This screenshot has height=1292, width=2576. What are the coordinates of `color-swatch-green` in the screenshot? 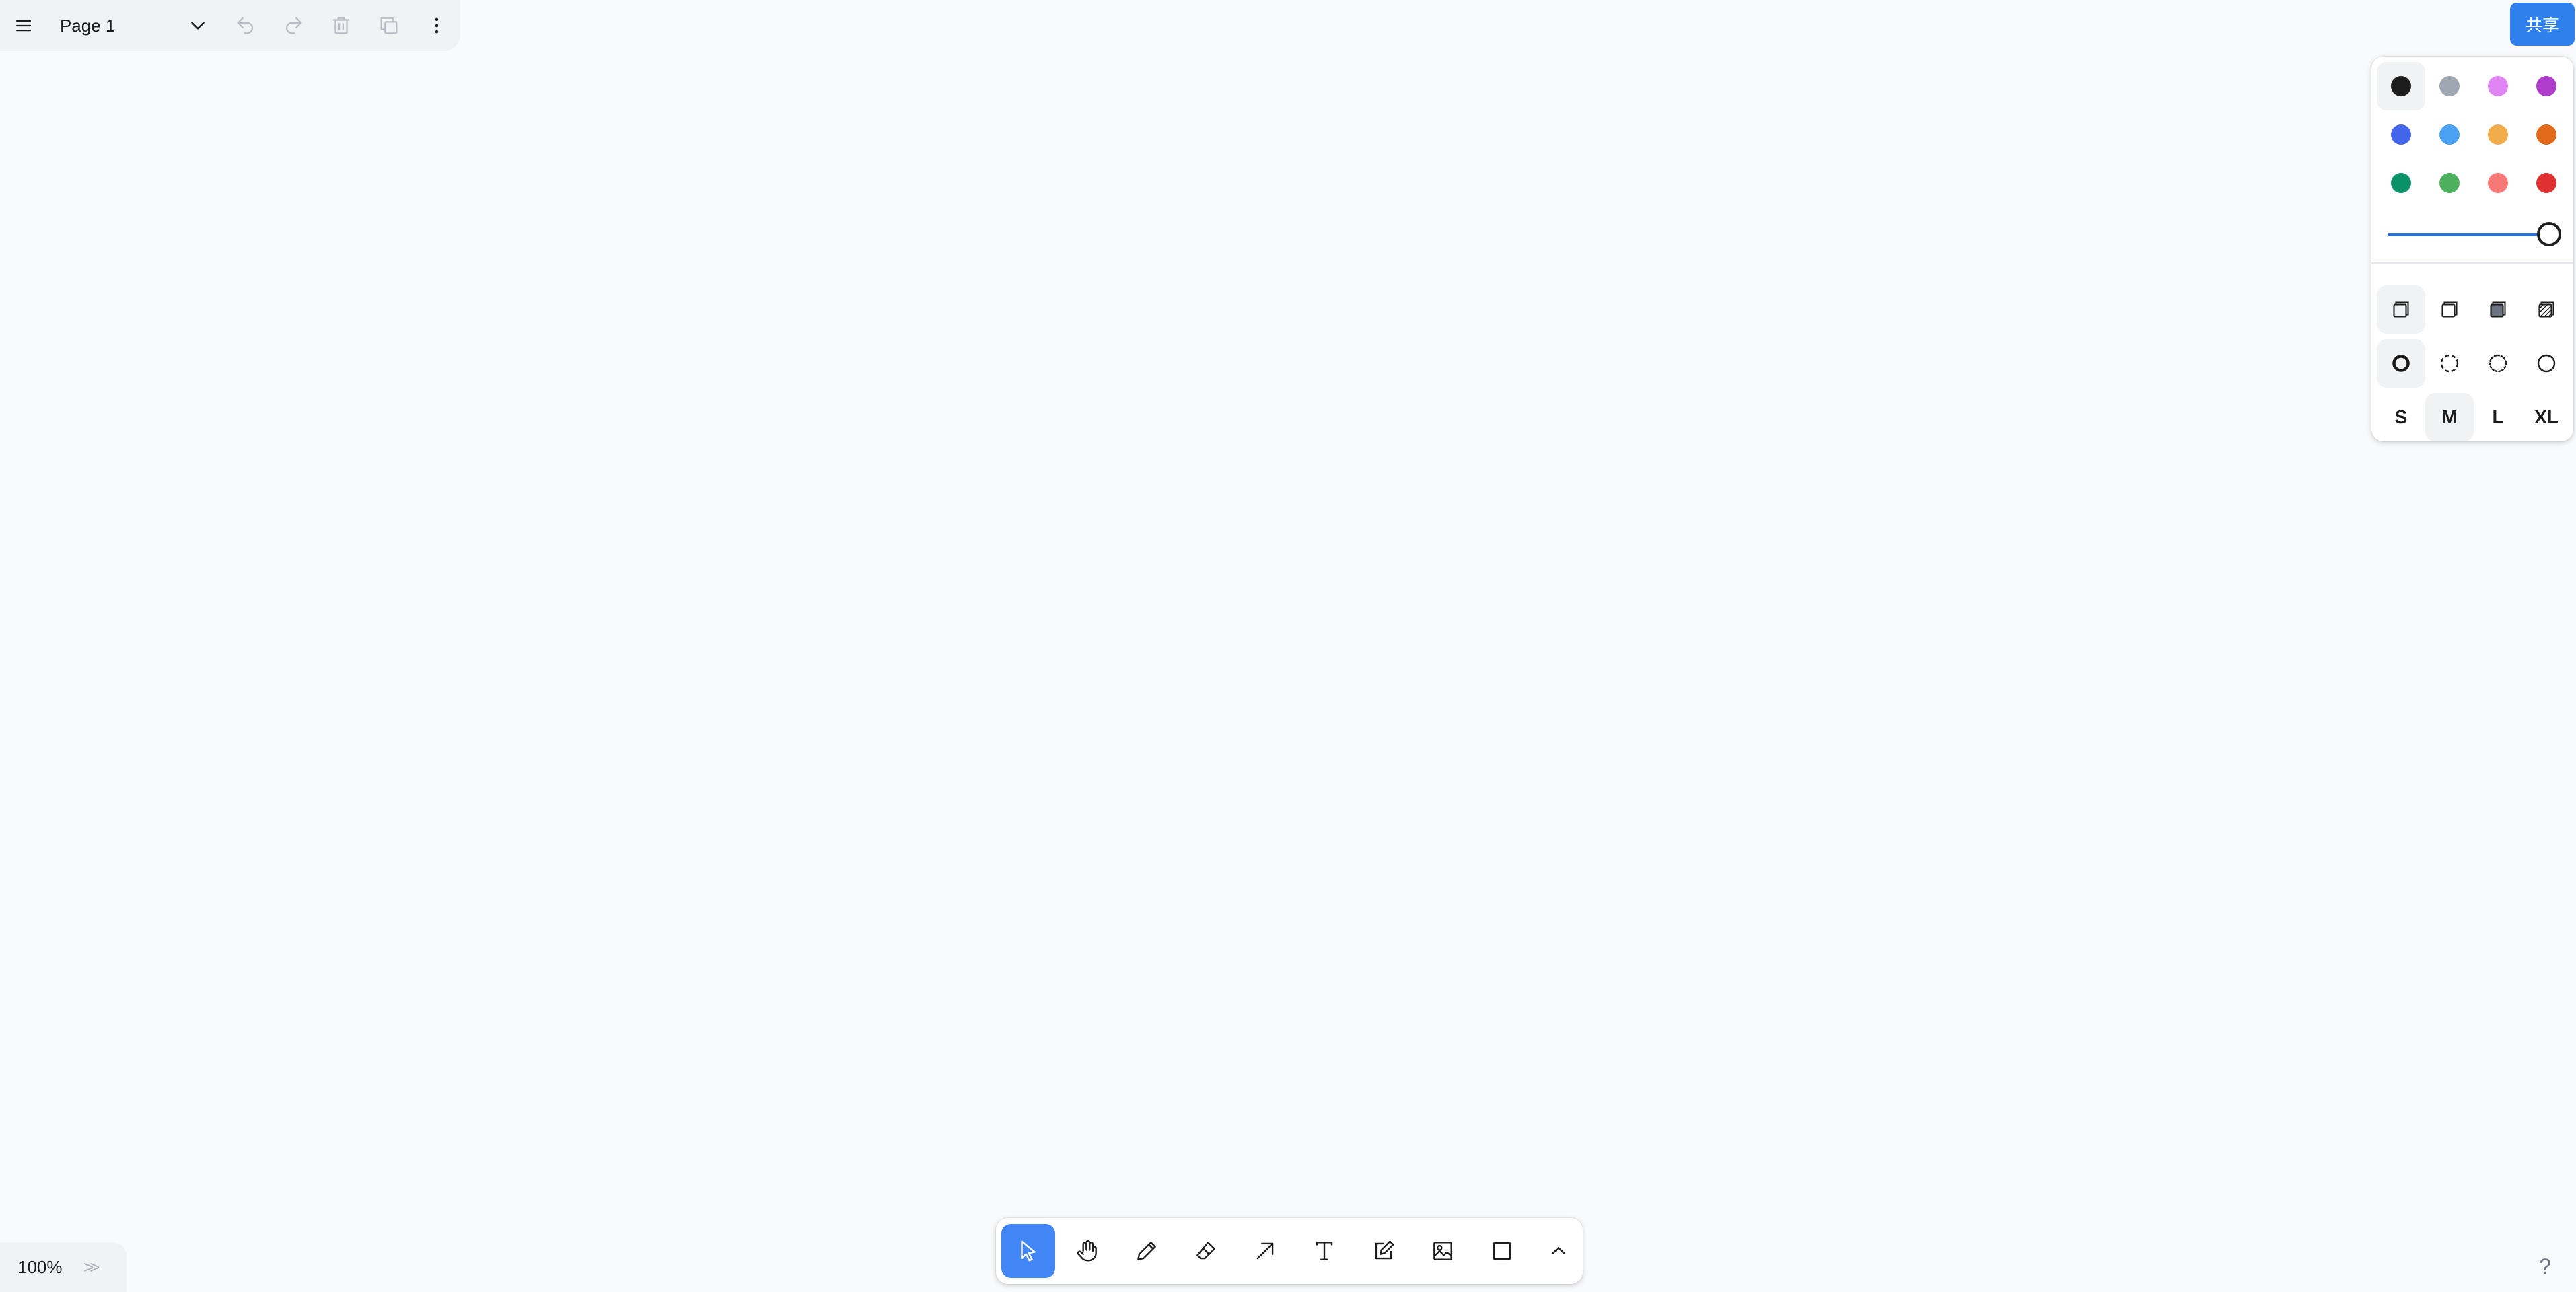 It's located at (2401, 183).